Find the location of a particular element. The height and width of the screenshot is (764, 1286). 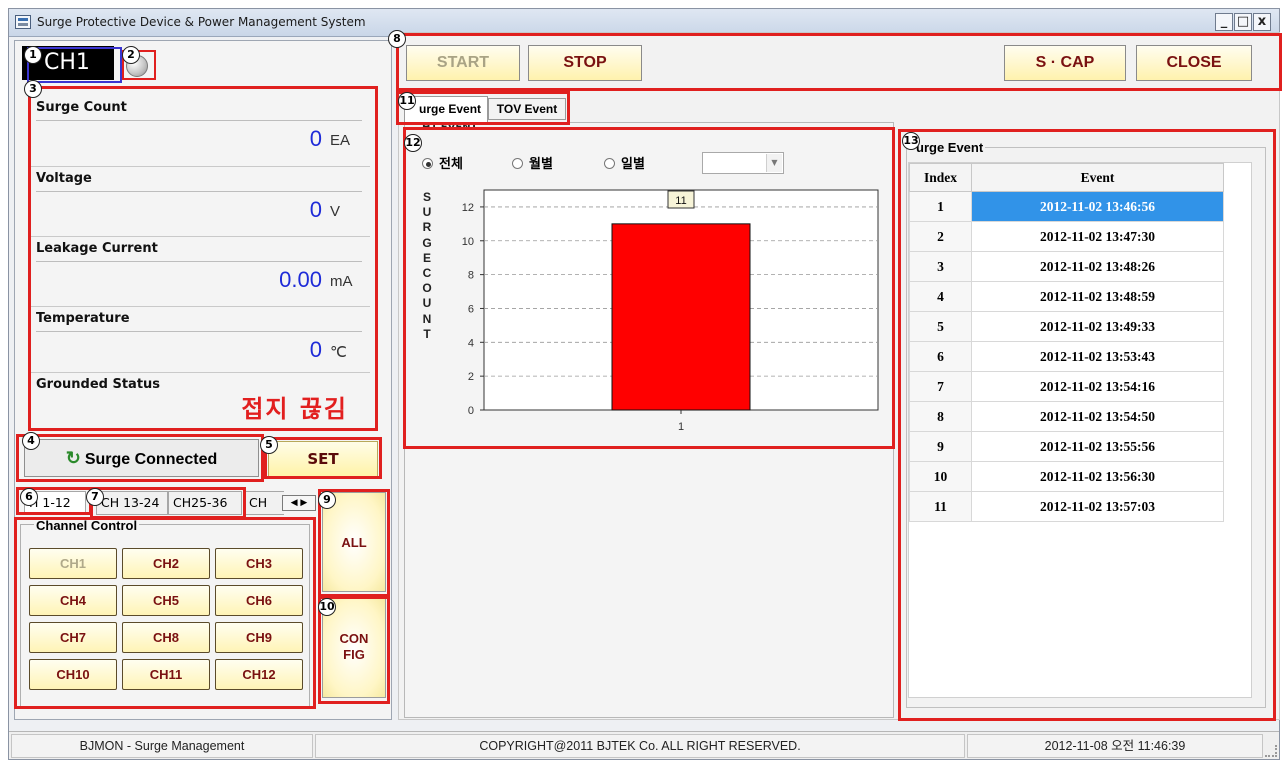

voltage-unit: V is located at coordinates (335, 211).